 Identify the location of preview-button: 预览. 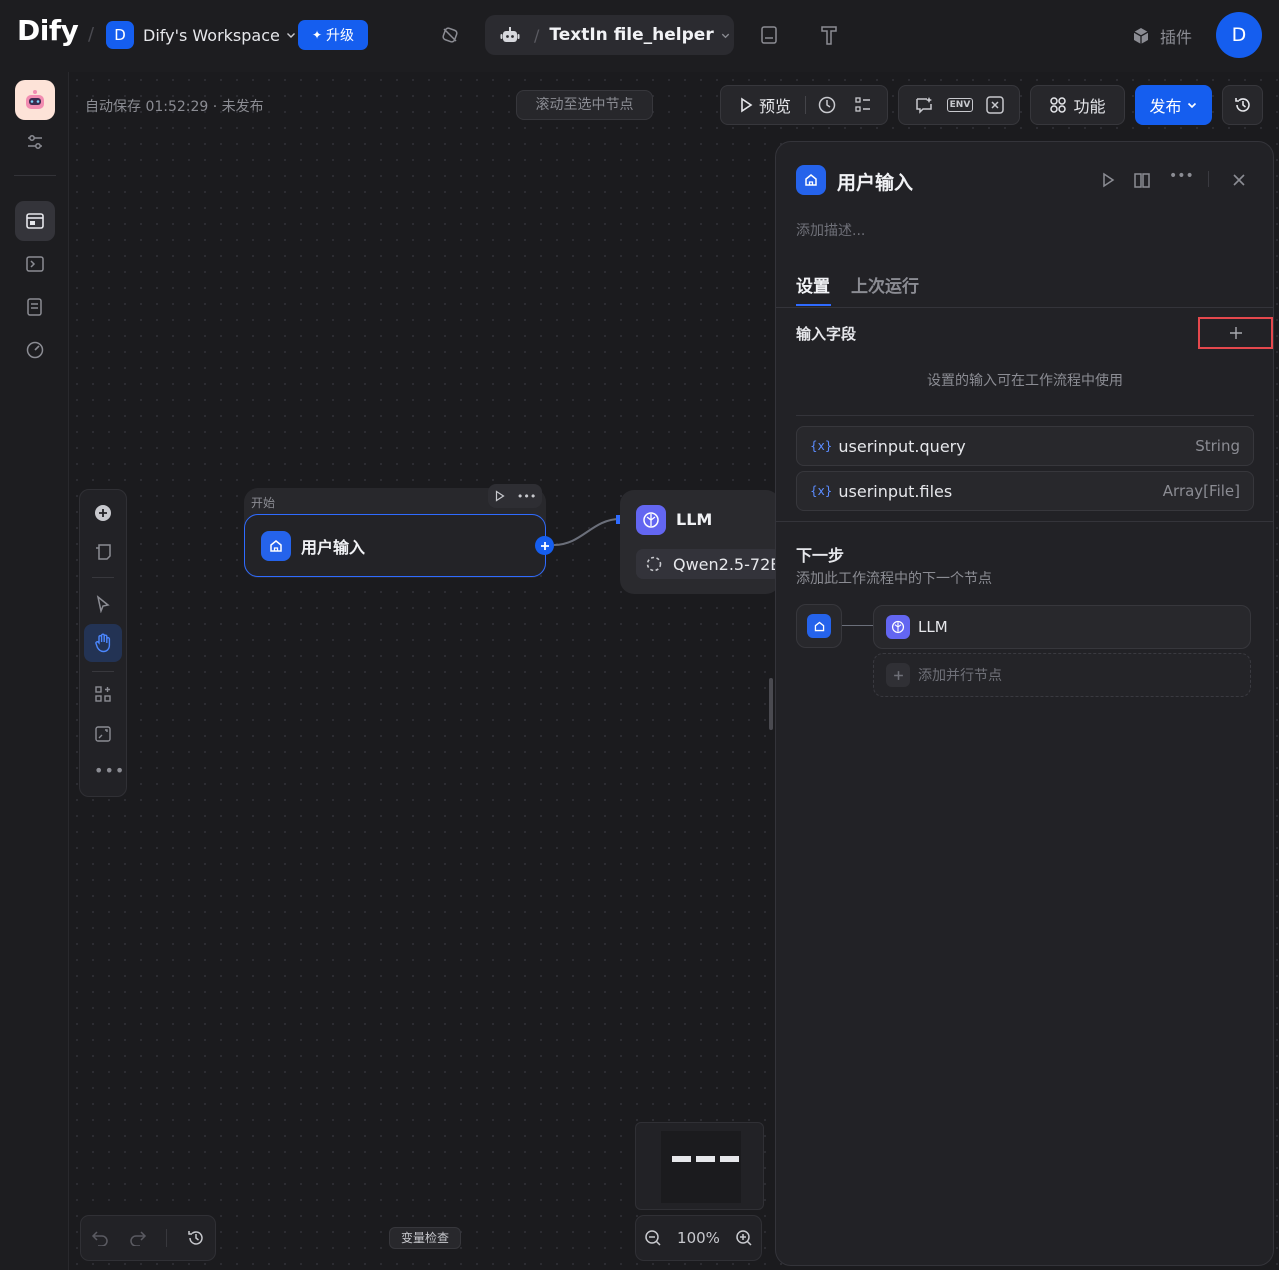
(765, 105).